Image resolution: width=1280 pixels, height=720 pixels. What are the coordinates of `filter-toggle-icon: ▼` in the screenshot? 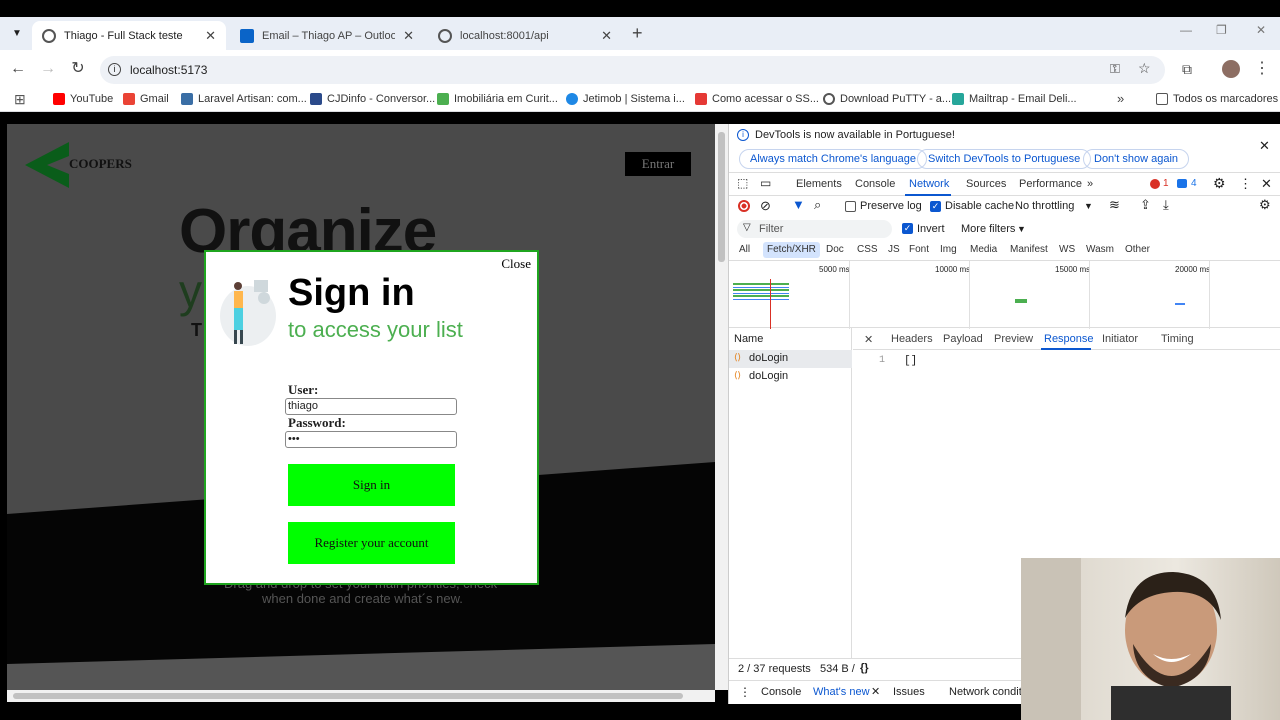 It's located at (798, 204).